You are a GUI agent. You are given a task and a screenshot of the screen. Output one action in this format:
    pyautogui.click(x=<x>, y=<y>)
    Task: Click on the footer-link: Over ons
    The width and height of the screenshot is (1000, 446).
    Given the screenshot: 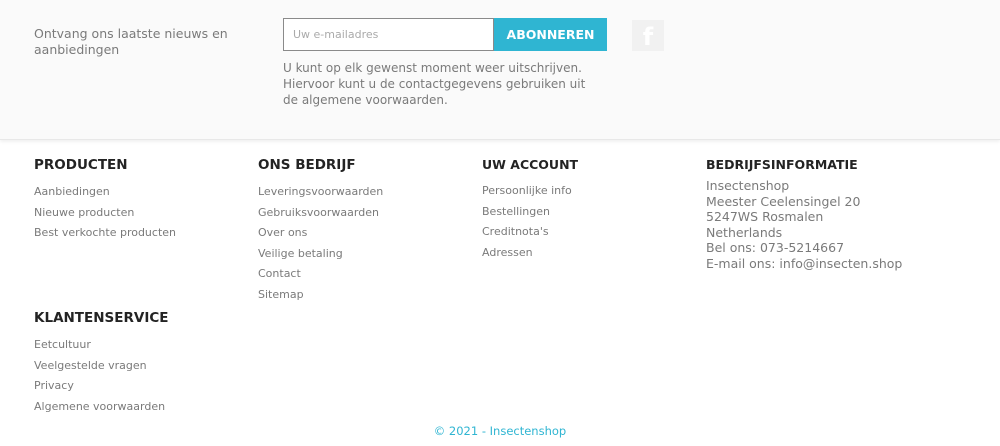 What is the action you would take?
    pyautogui.click(x=320, y=233)
    